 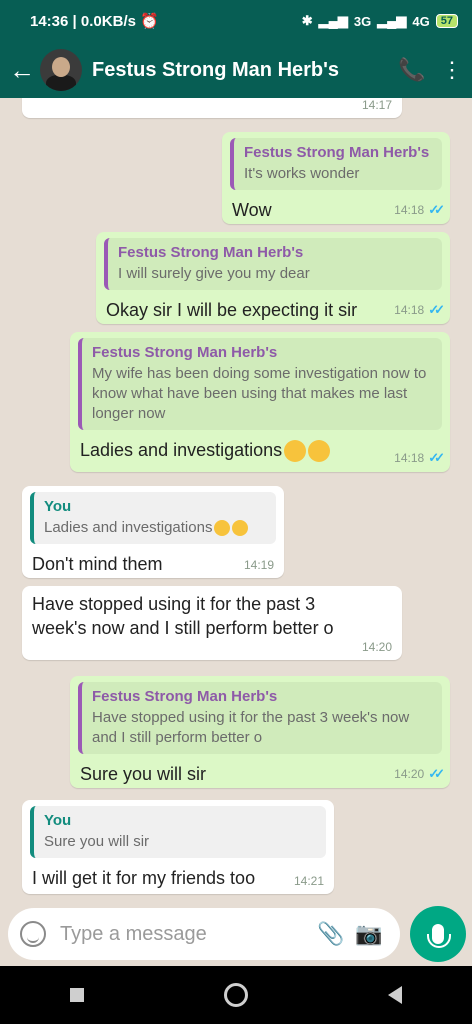 I want to click on quoted-reply: You Sure you will sir, so click(x=178, y=832).